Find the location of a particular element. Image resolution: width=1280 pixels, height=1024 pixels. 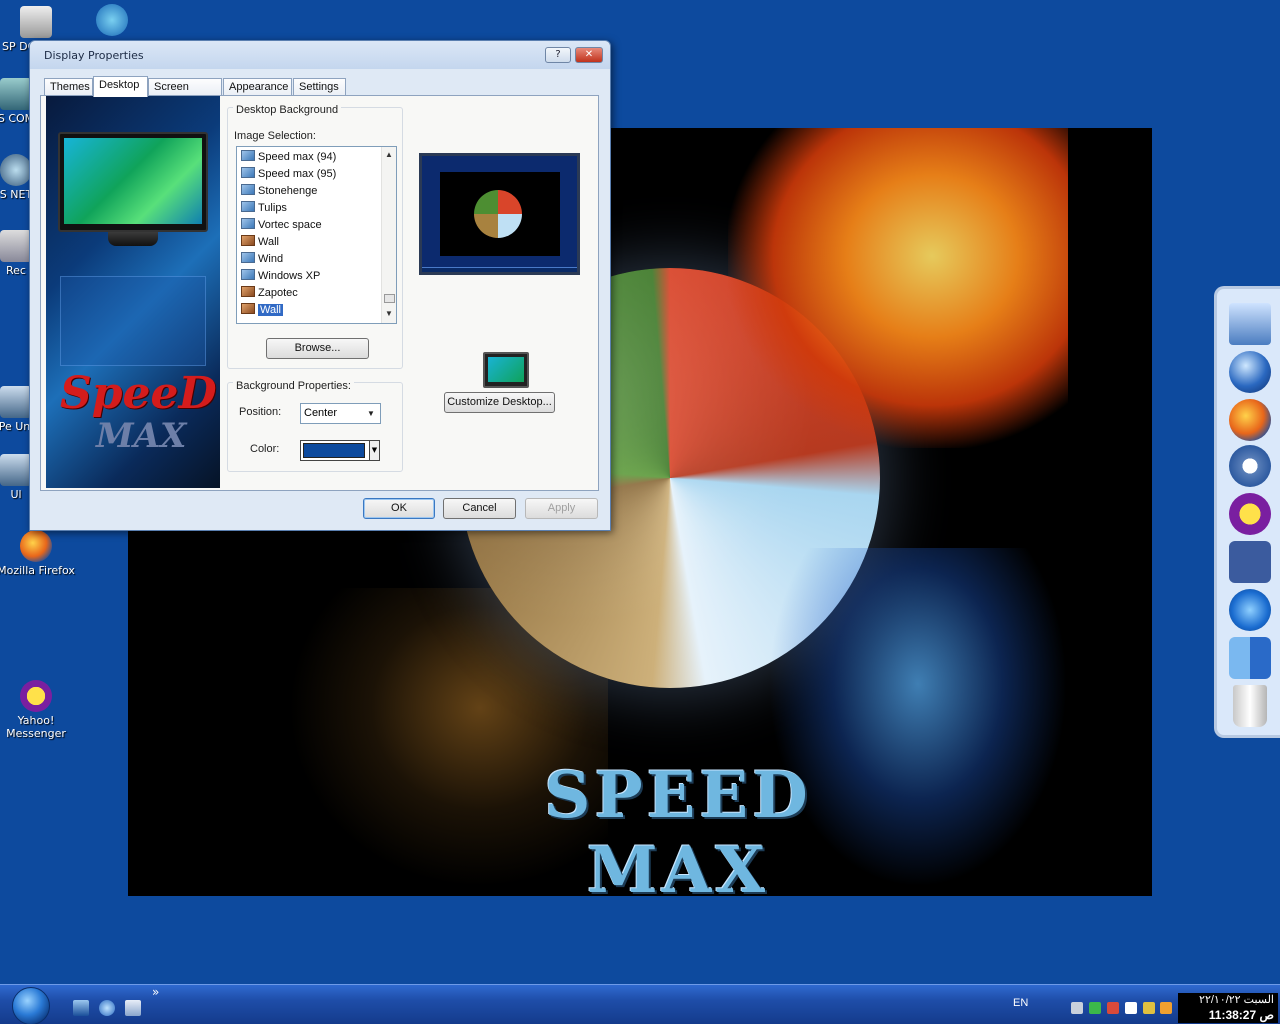

finder-icon is located at coordinates (1250, 658).